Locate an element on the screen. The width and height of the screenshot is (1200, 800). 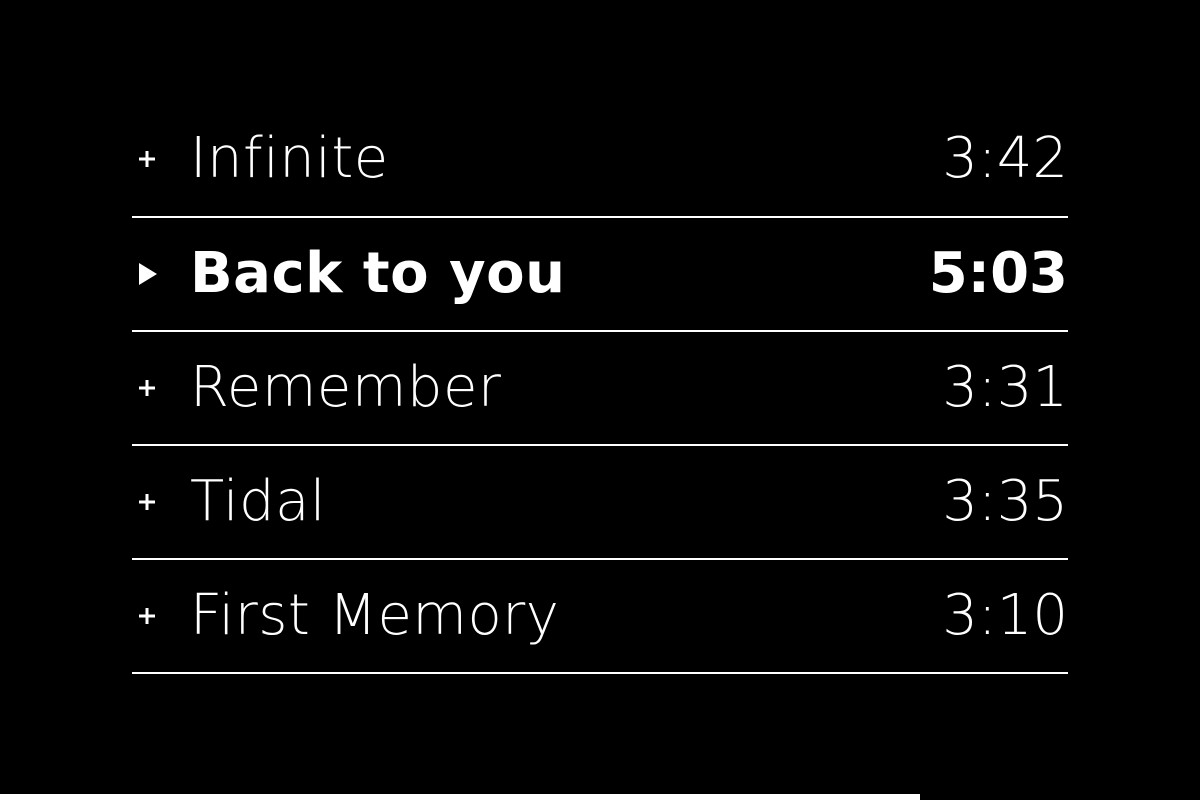
track-duration: 3:10 is located at coordinates (1005, 615).